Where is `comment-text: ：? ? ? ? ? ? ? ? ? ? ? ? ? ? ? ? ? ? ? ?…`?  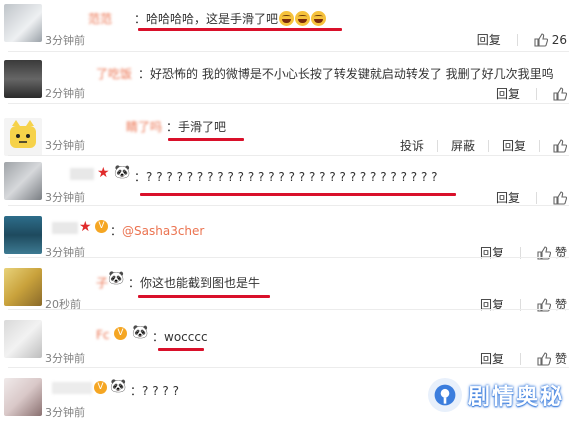
comment-text: ：? ? ? ? ? ? ? ? ? ? ? ? ? ? ? ? ? ? ? ?… is located at coordinates (286, 177).